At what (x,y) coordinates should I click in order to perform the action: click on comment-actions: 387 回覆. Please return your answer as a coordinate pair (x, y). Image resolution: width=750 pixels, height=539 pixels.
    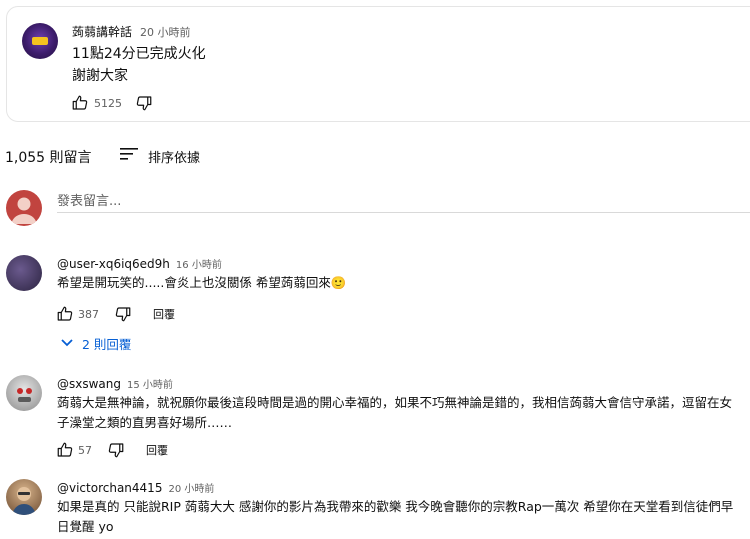
    Looking at the image, I should click on (115, 314).